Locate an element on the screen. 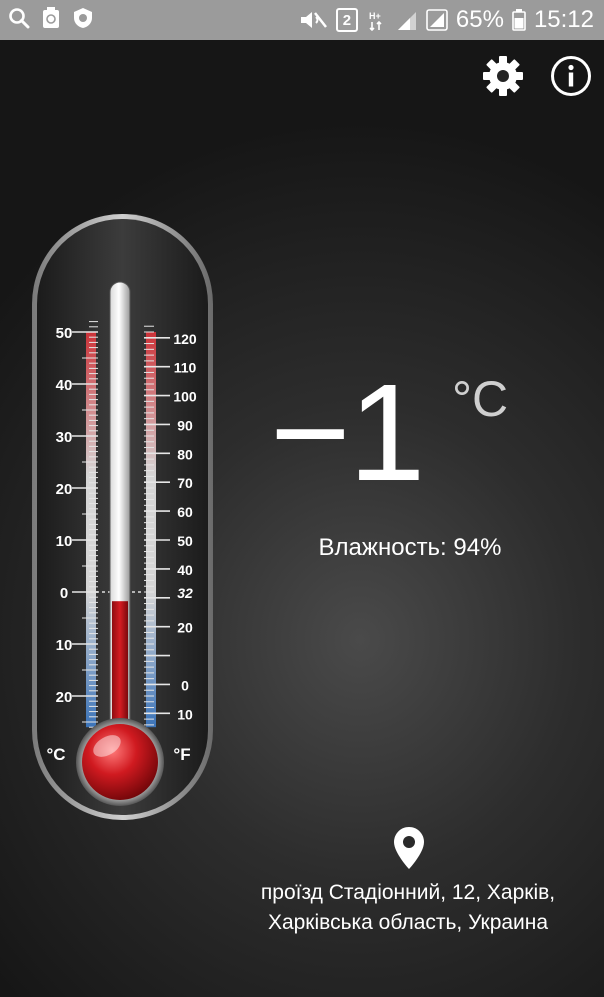  mute-icon is located at coordinates (313, 20).